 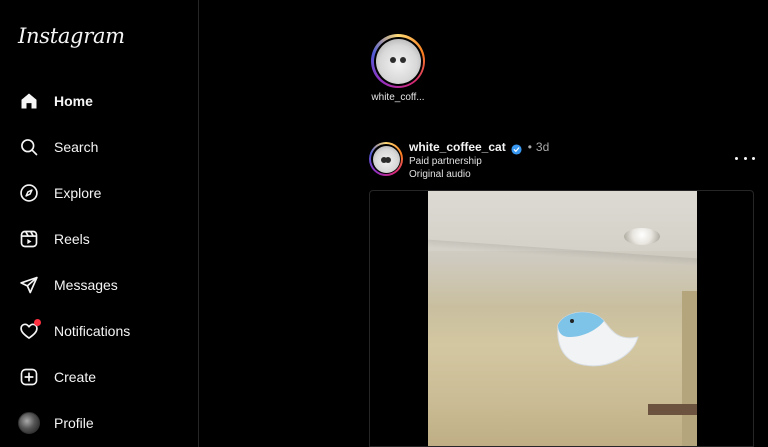 I want to click on story-avatar, so click(x=398, y=61).